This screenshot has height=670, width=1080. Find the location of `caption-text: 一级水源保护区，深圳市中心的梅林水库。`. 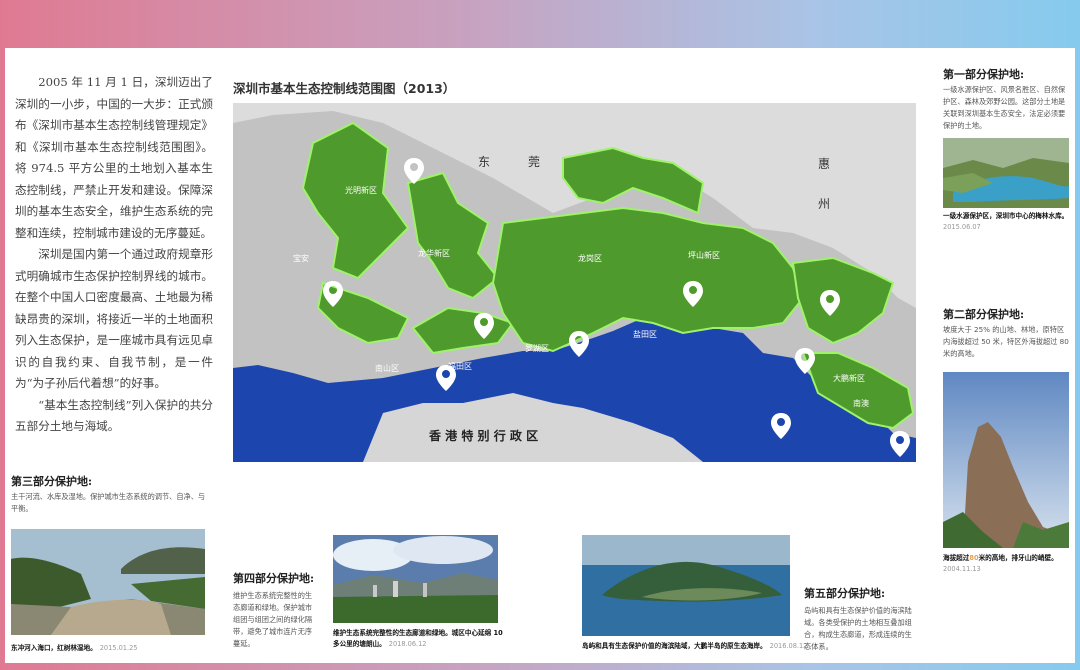

caption-text: 一级水源保护区，深圳市中心的梅林水库。 is located at coordinates (1006, 216).